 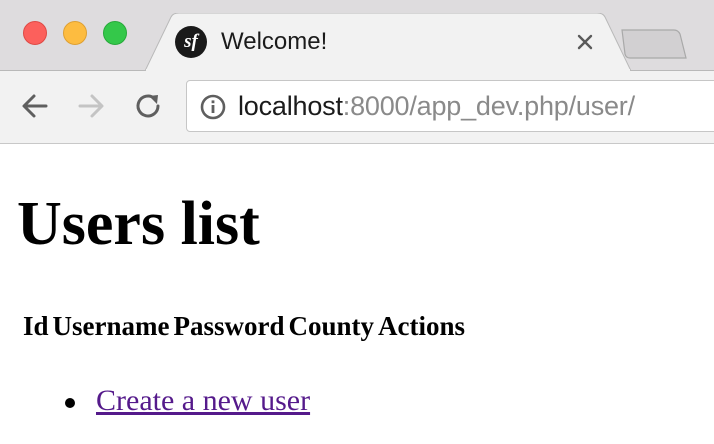 What do you see at coordinates (36, 326) in the screenshot?
I see `column-header-id: Id` at bounding box center [36, 326].